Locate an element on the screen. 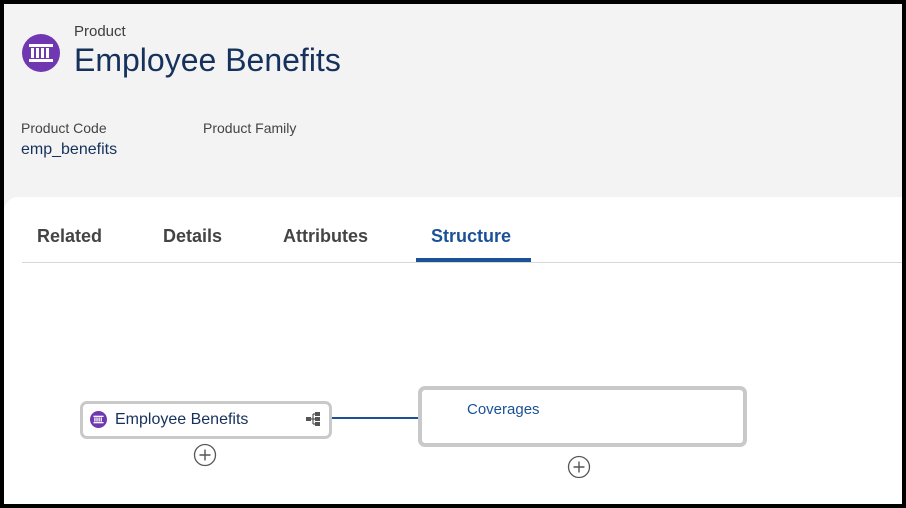 This screenshot has width=906, height=508. product-family-label: Product Family is located at coordinates (250, 128).